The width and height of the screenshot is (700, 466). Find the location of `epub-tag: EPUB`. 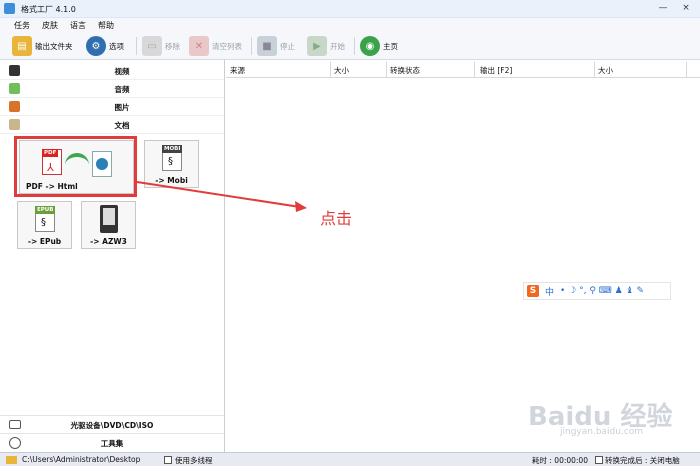

epub-tag: EPUB is located at coordinates (45, 210).